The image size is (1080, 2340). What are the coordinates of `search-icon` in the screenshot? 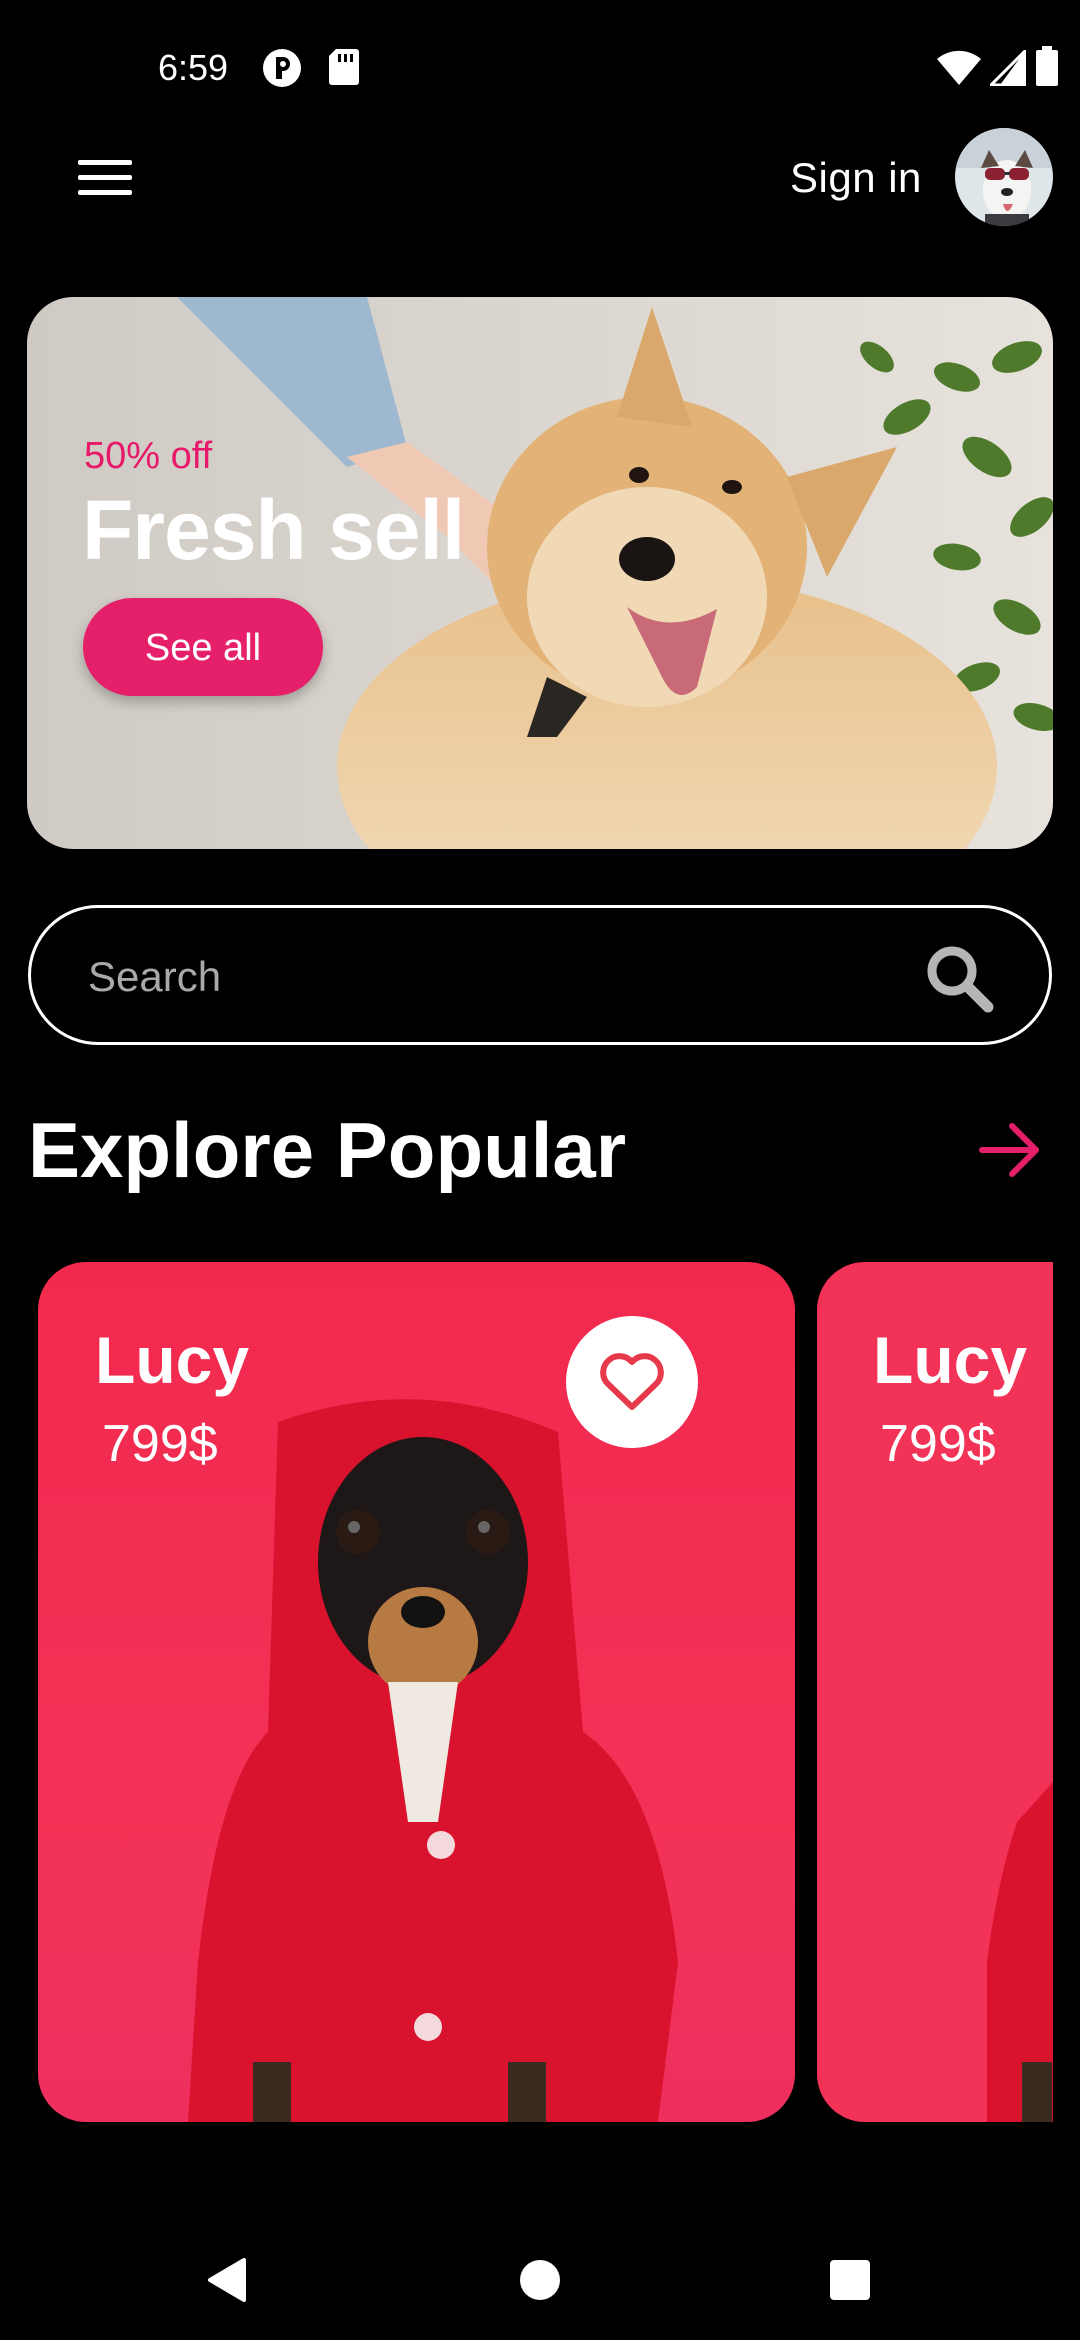 It's located at (959, 978).